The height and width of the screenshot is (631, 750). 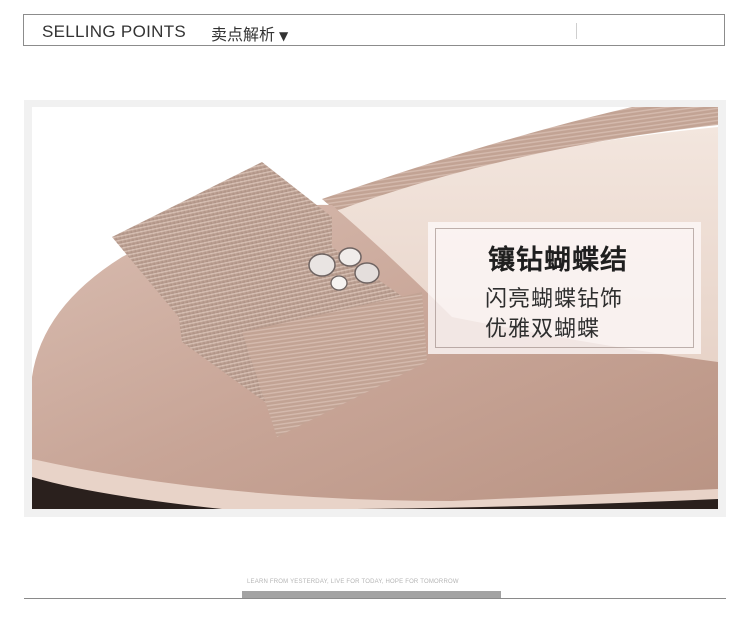 I want to click on footer-accent-bar, so click(x=371, y=594).